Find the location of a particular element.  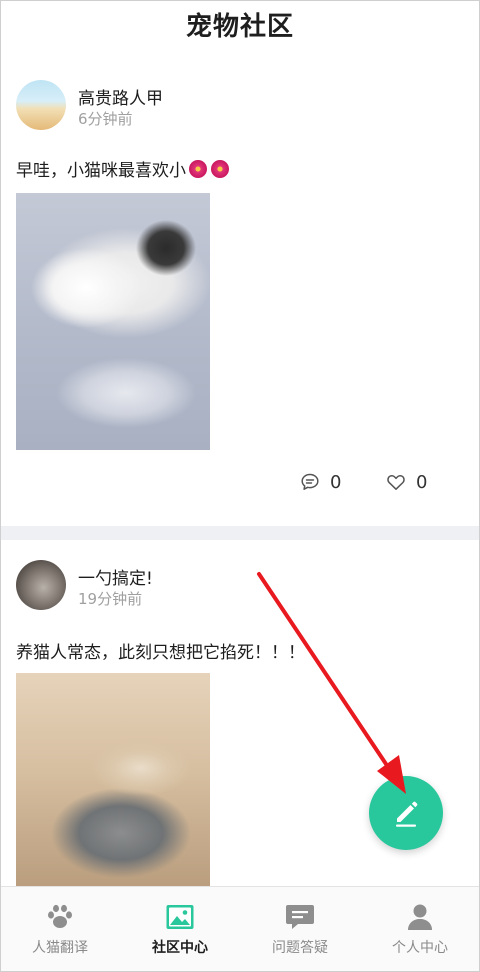

header: 宠物社区 is located at coordinates (240, 24).